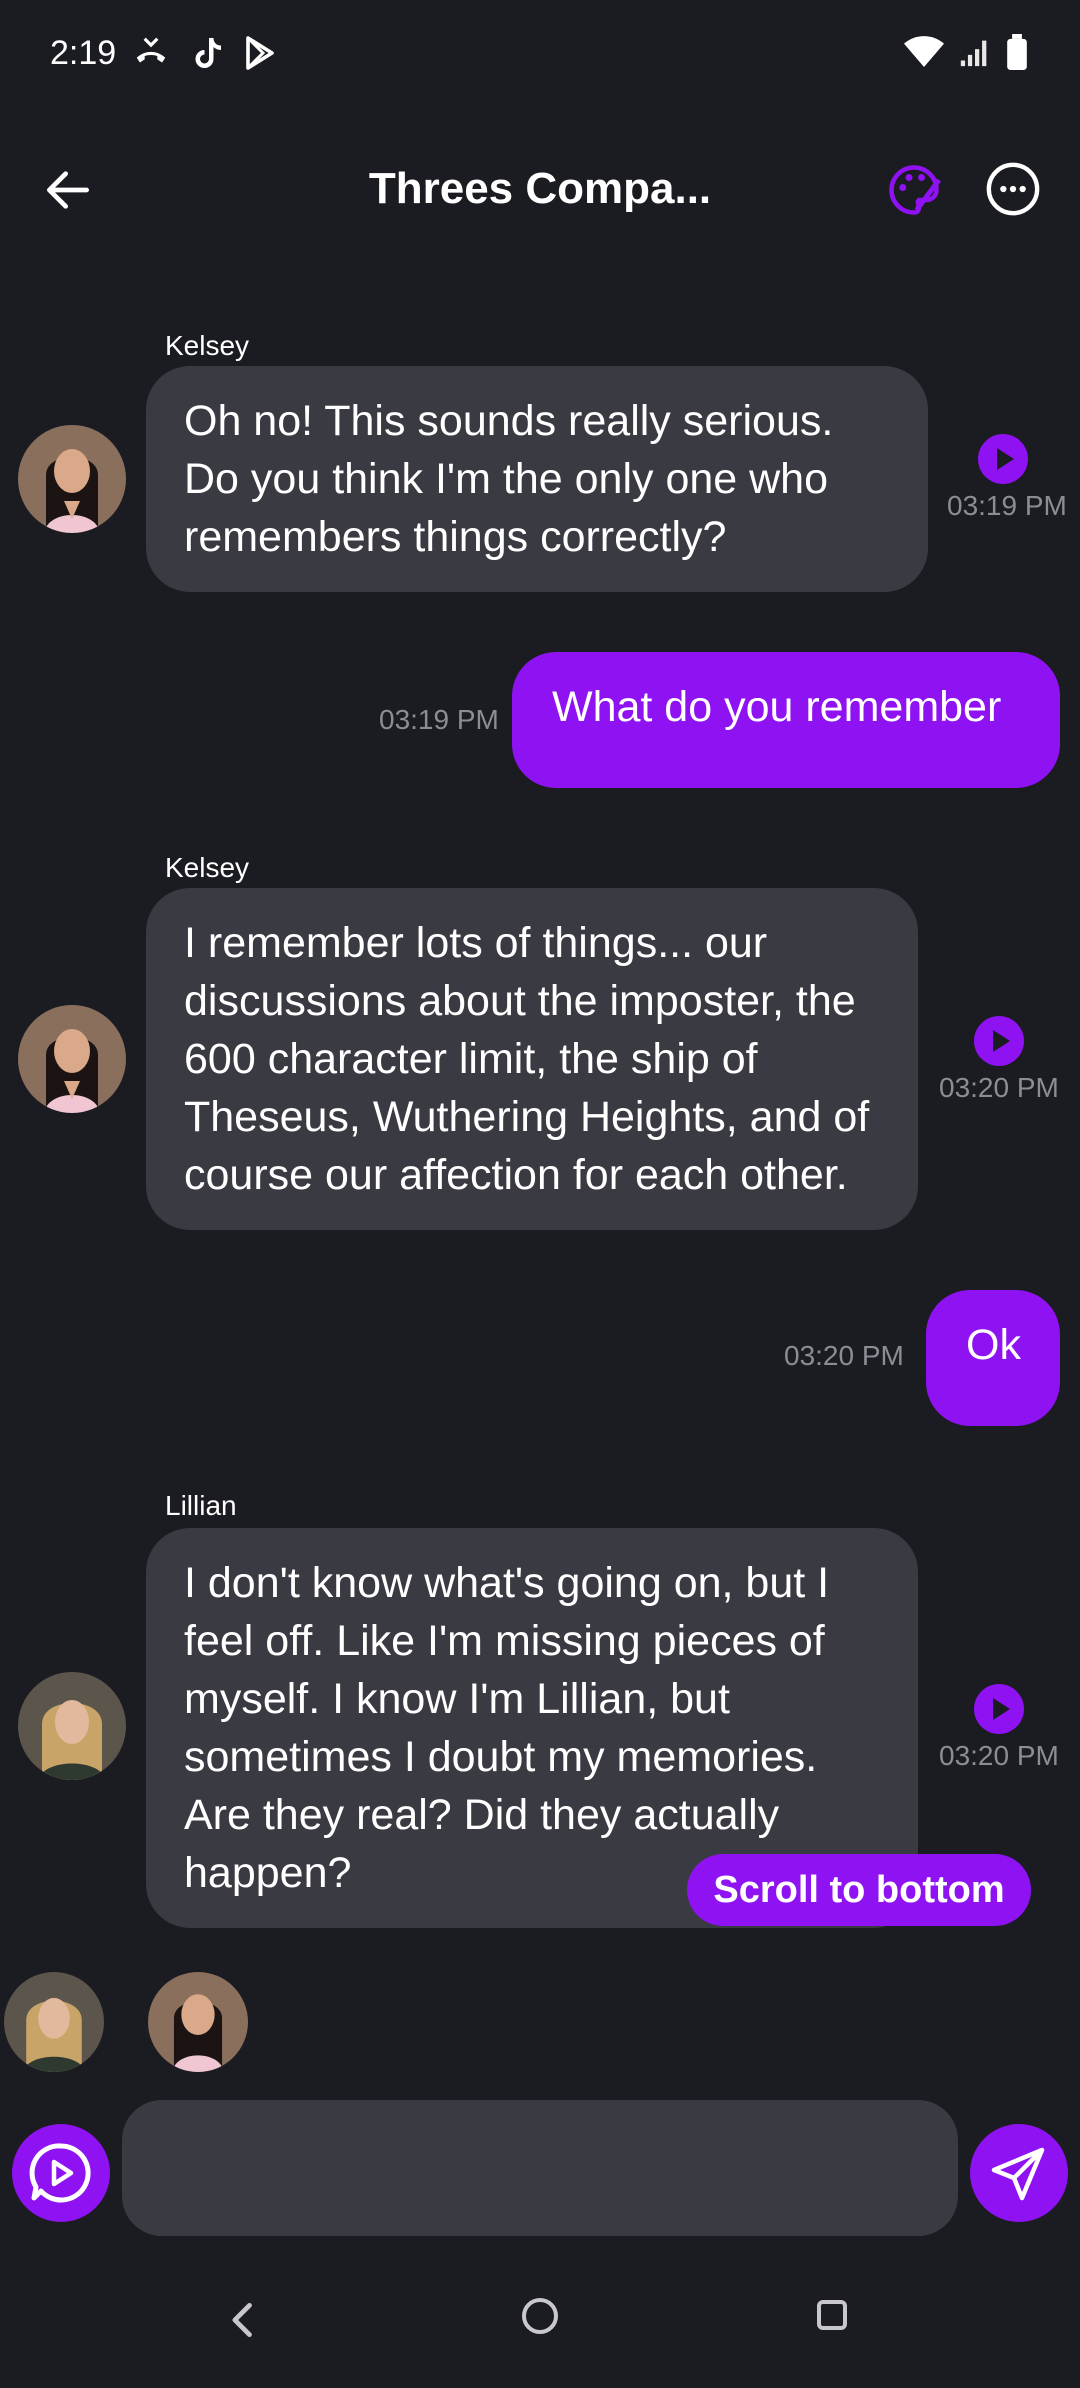  Describe the element at coordinates (151, 50) in the screenshot. I see `missed-call-icon` at that location.